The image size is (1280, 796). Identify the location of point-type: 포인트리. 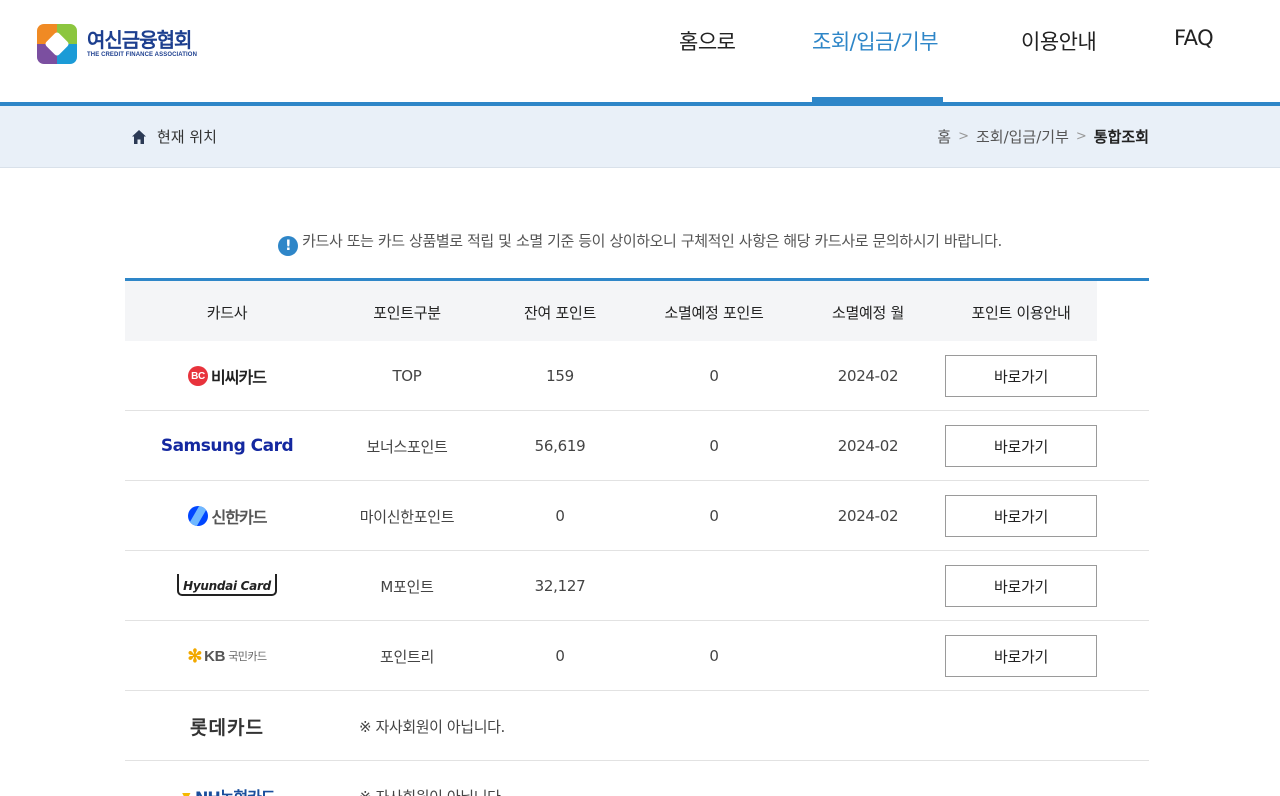
(406, 656).